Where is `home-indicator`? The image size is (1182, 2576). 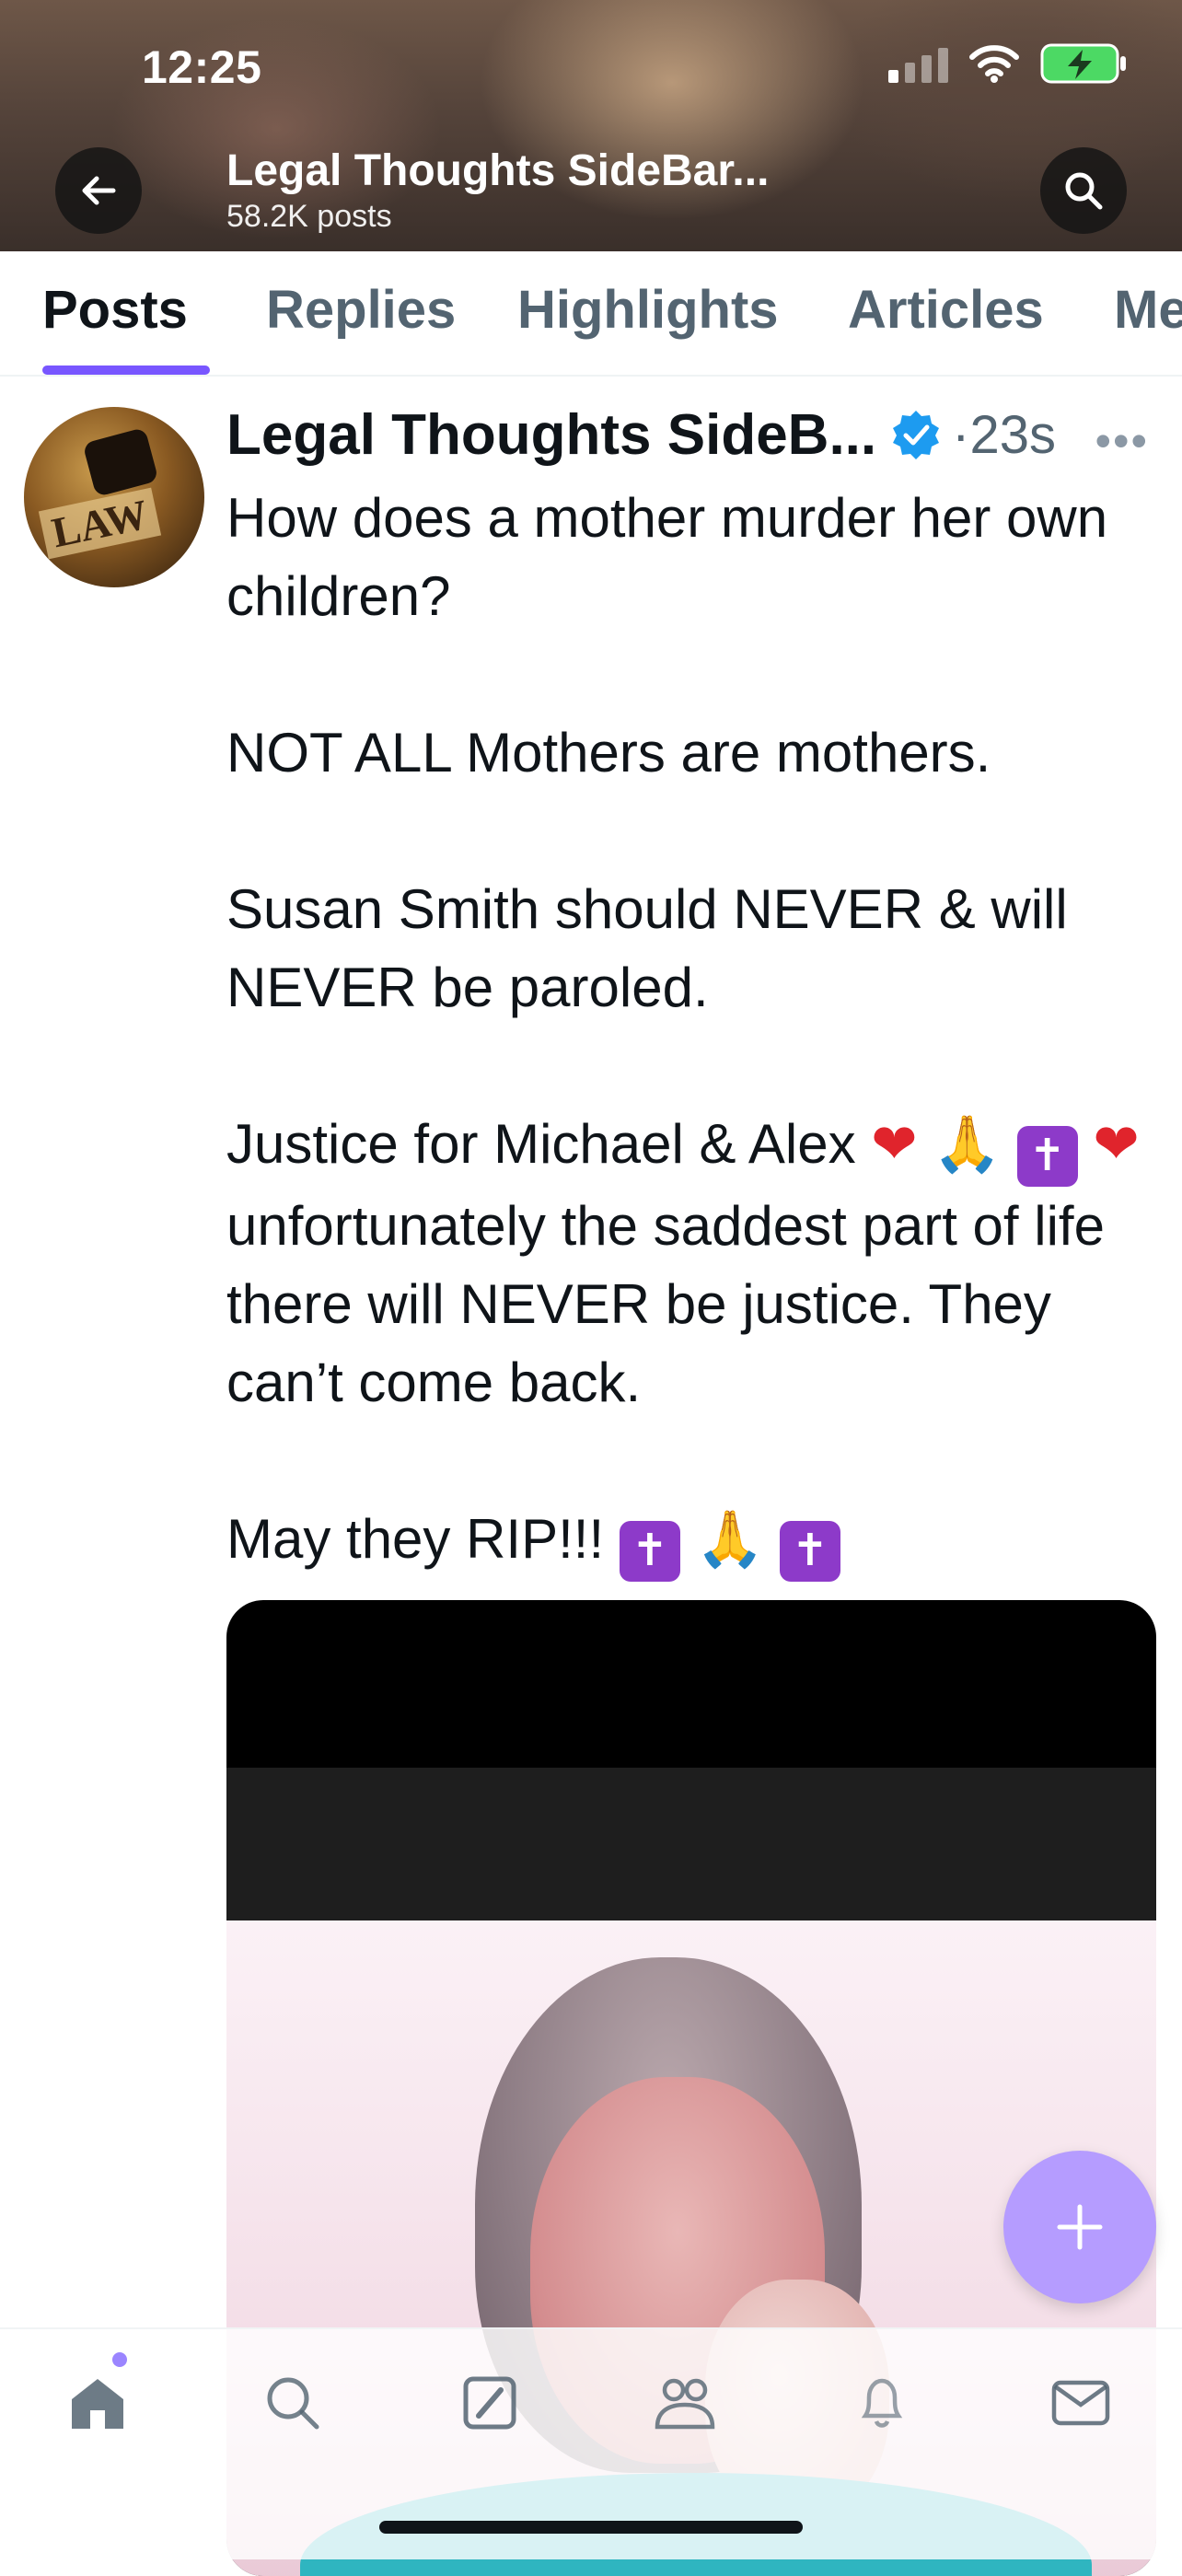
home-indicator is located at coordinates (591, 2527).